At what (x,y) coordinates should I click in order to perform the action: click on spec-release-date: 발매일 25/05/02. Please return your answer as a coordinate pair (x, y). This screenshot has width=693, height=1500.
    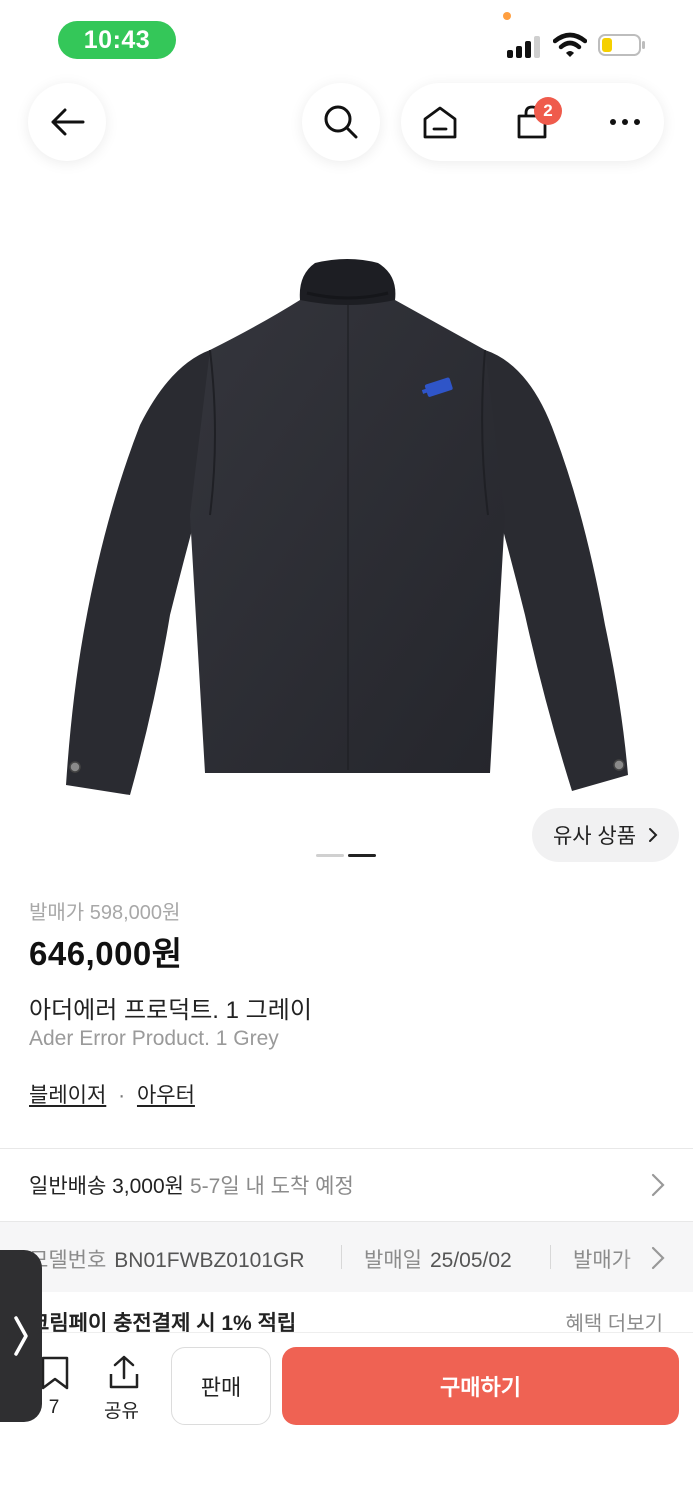
    Looking at the image, I should click on (438, 1260).